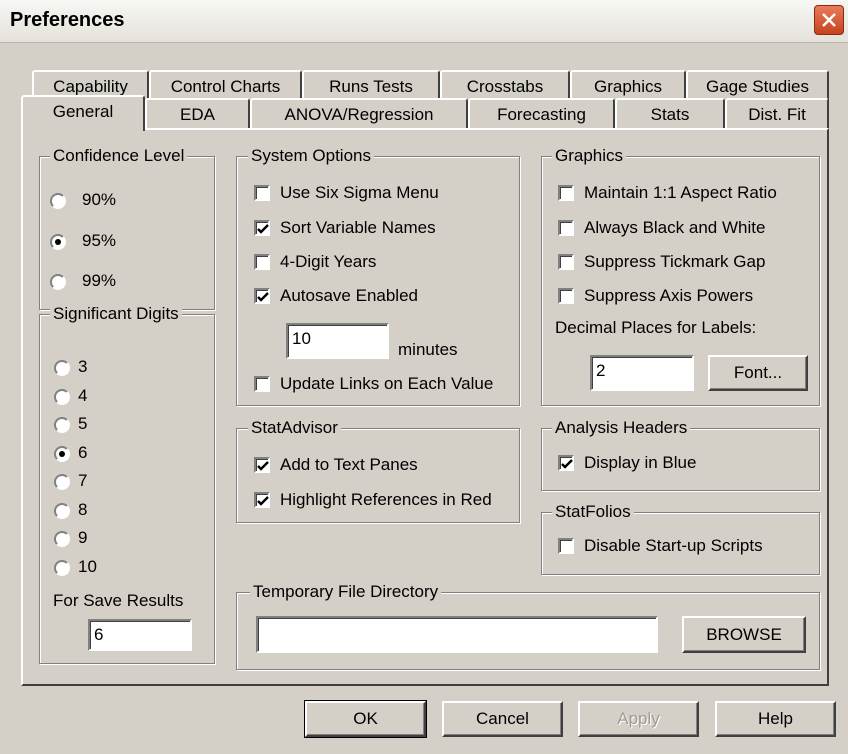 The width and height of the screenshot is (848, 754). Describe the element at coordinates (358, 227) in the screenshot. I see `checkbox-label: Sort Variable Names` at that location.